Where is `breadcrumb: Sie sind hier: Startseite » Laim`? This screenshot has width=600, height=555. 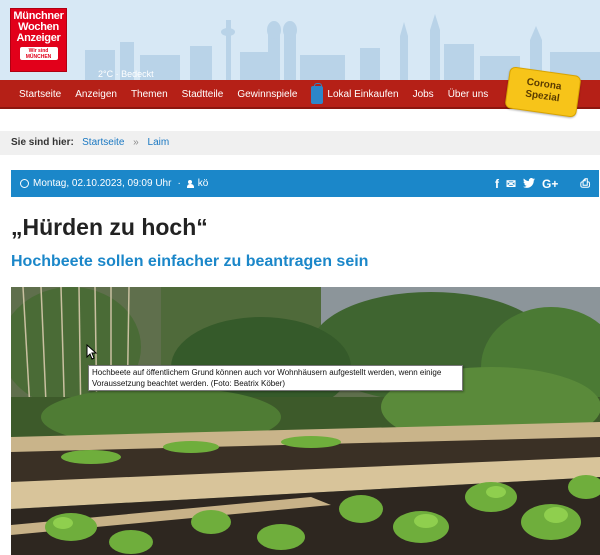 breadcrumb: Sie sind hier: Startseite » Laim is located at coordinates (300, 143).